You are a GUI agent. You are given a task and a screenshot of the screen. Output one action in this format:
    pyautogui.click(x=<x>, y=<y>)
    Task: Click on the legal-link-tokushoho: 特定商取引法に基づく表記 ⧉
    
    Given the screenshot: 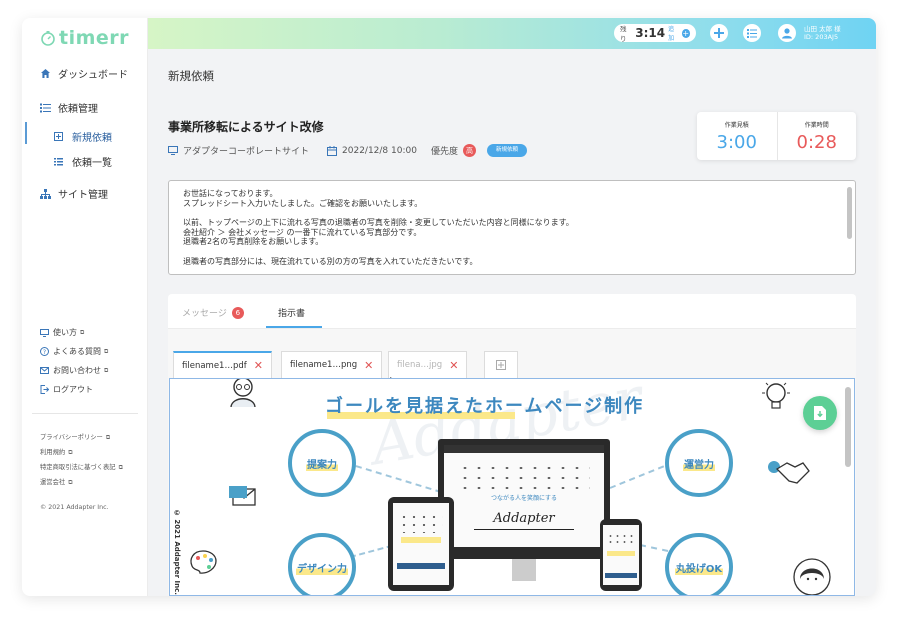 What is the action you would take?
    pyautogui.click(x=81, y=467)
    